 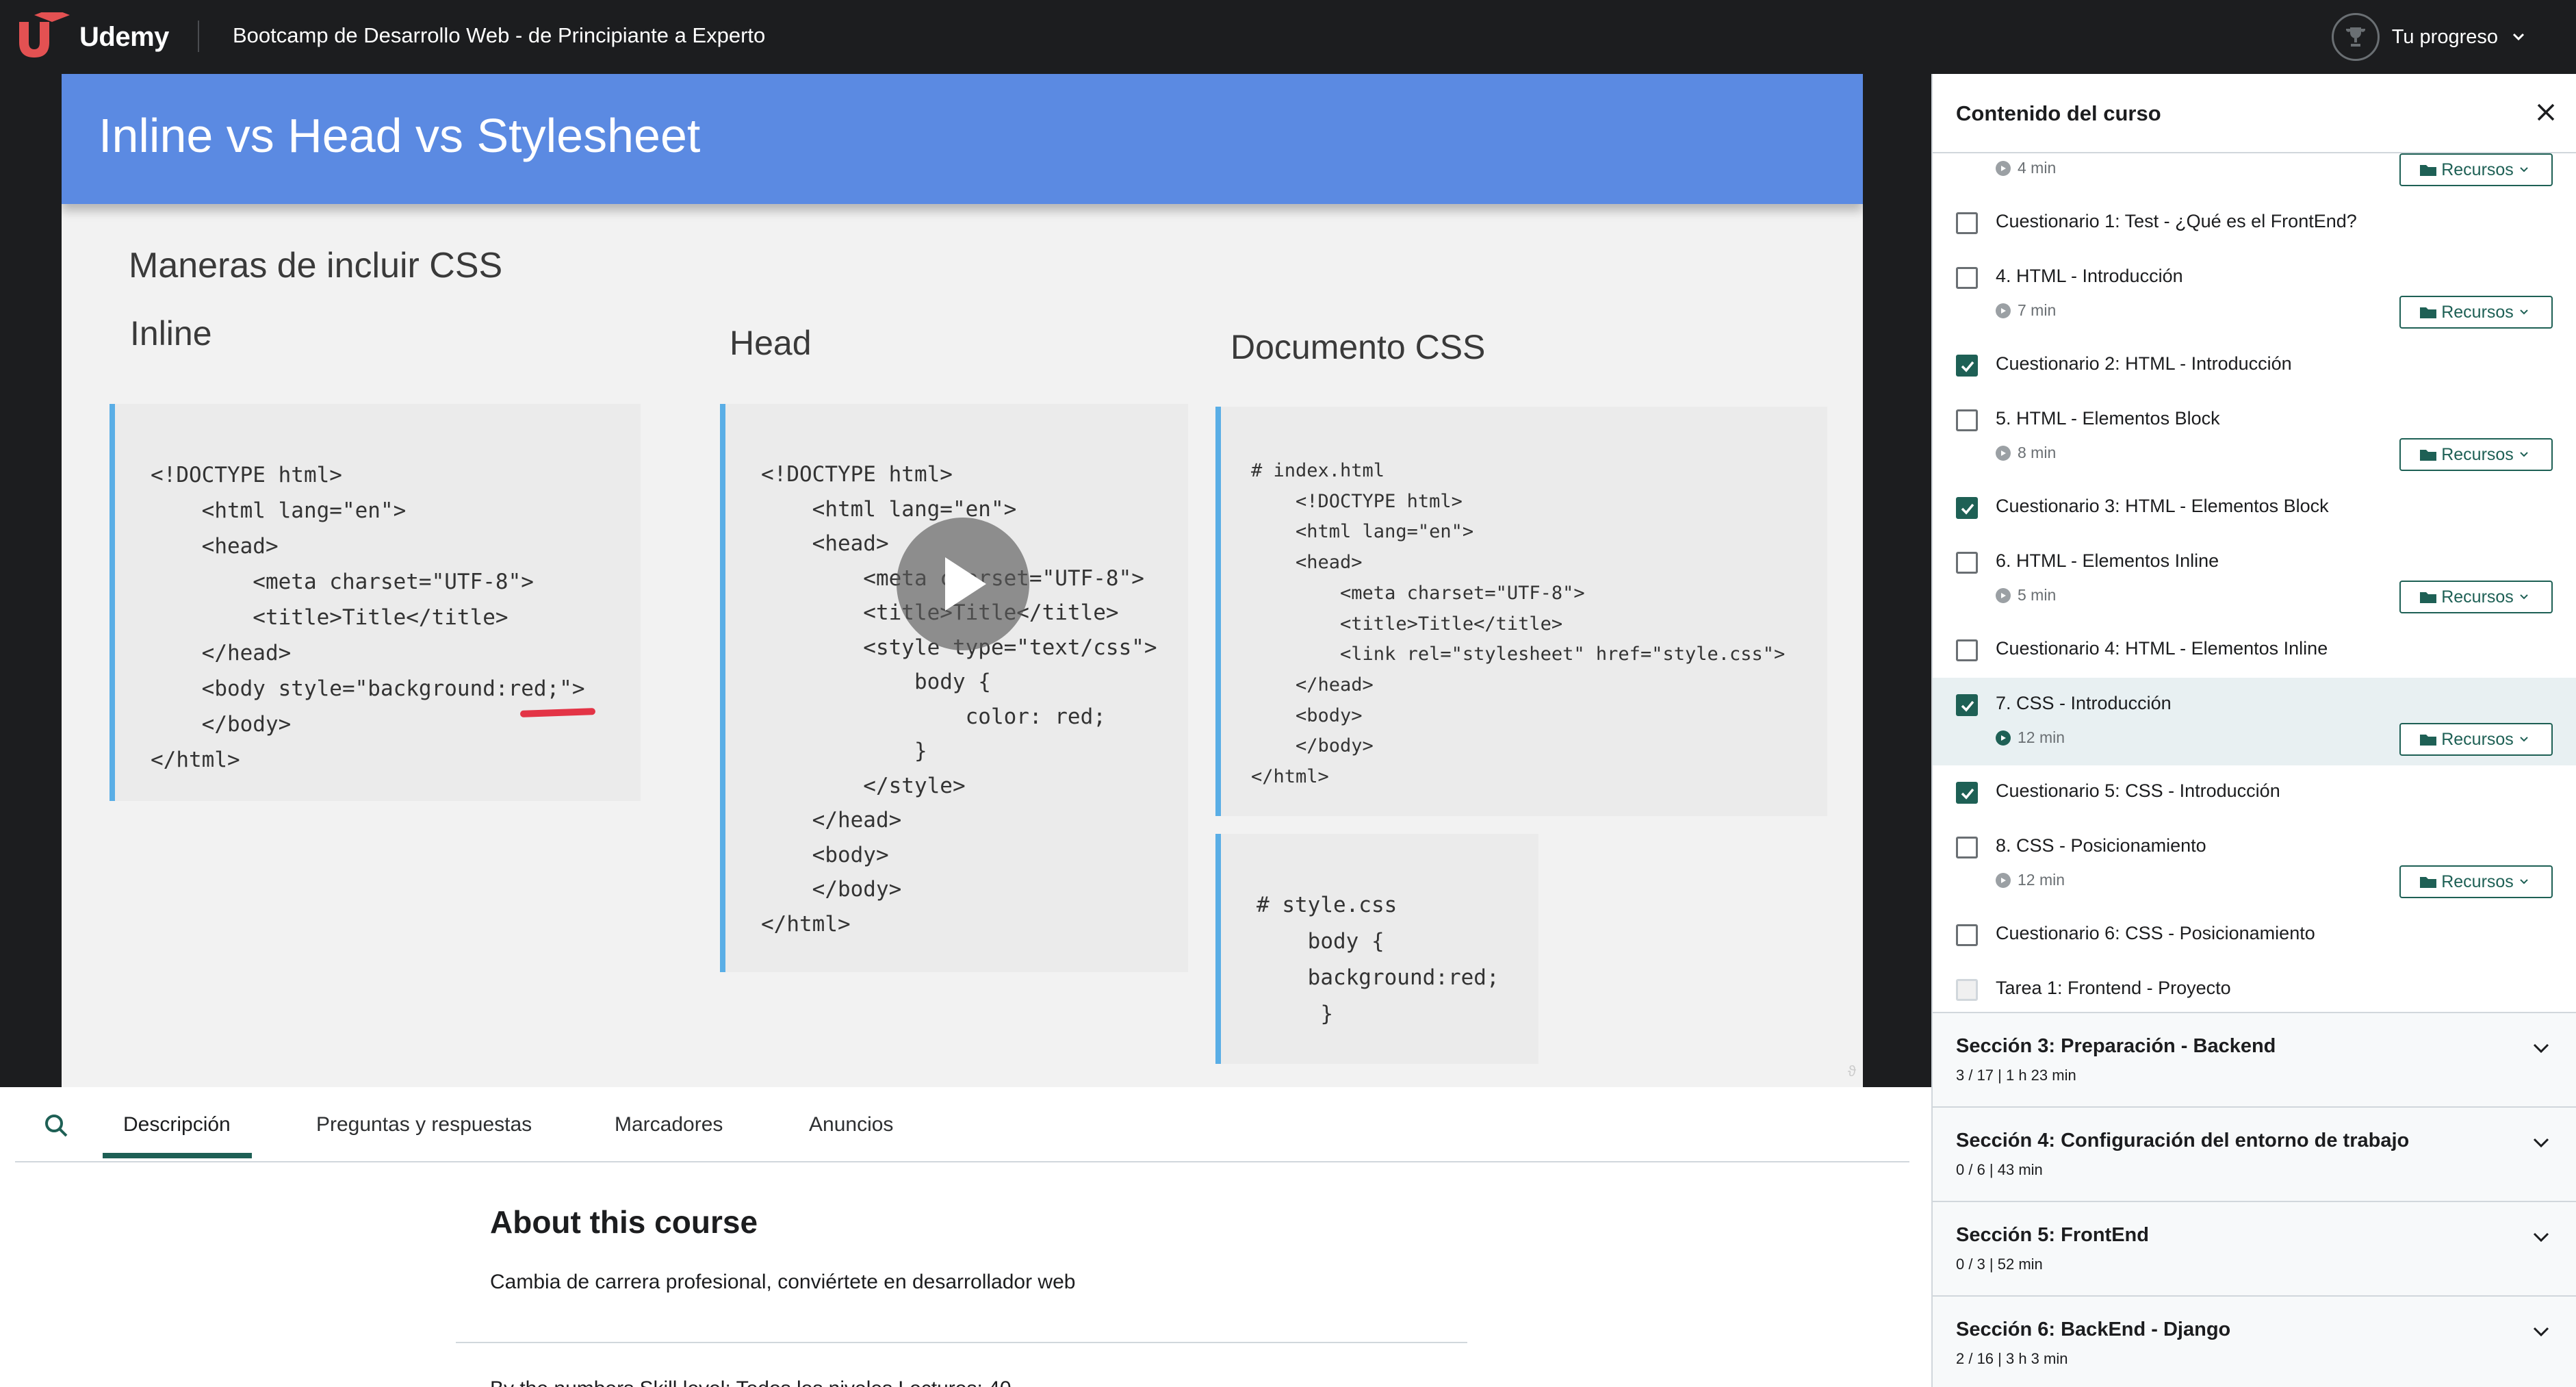 What do you see at coordinates (2254, 721) in the screenshot?
I see `list-item: 7. CSS - Introducción 12 min Recursos` at bounding box center [2254, 721].